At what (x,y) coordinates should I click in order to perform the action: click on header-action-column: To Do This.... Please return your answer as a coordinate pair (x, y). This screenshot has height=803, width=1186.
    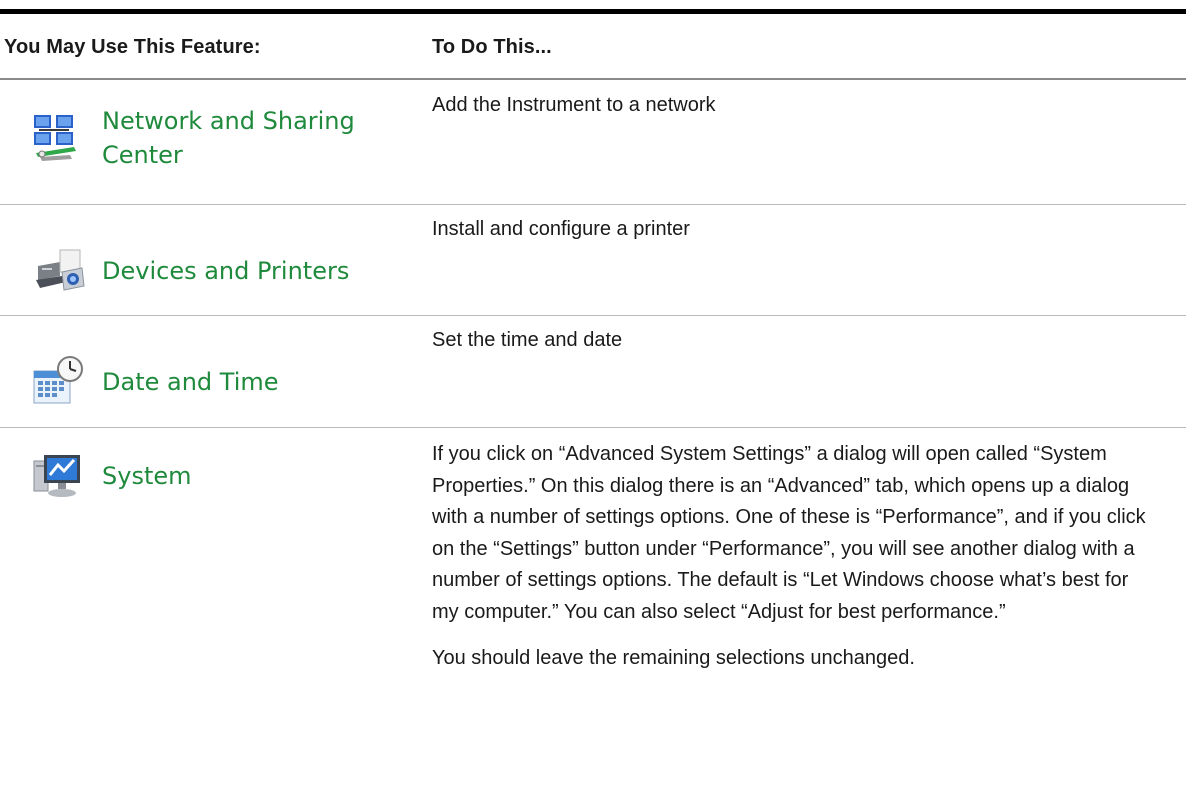
    Looking at the image, I should click on (492, 47).